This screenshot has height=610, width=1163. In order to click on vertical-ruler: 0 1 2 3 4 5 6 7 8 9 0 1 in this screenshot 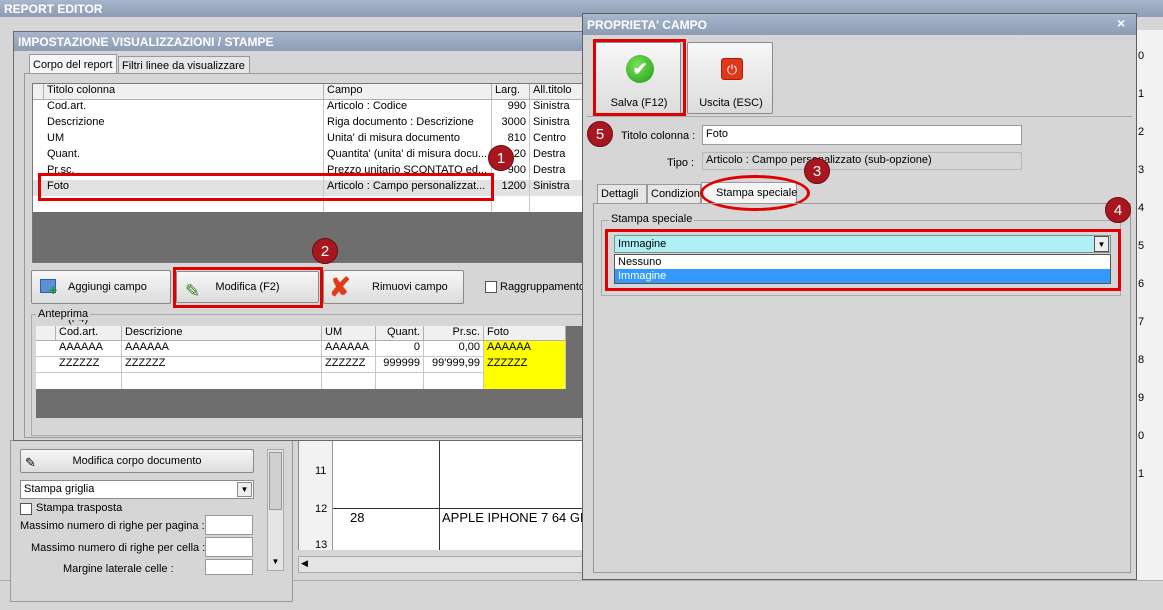, I will do `click(1148, 305)`.